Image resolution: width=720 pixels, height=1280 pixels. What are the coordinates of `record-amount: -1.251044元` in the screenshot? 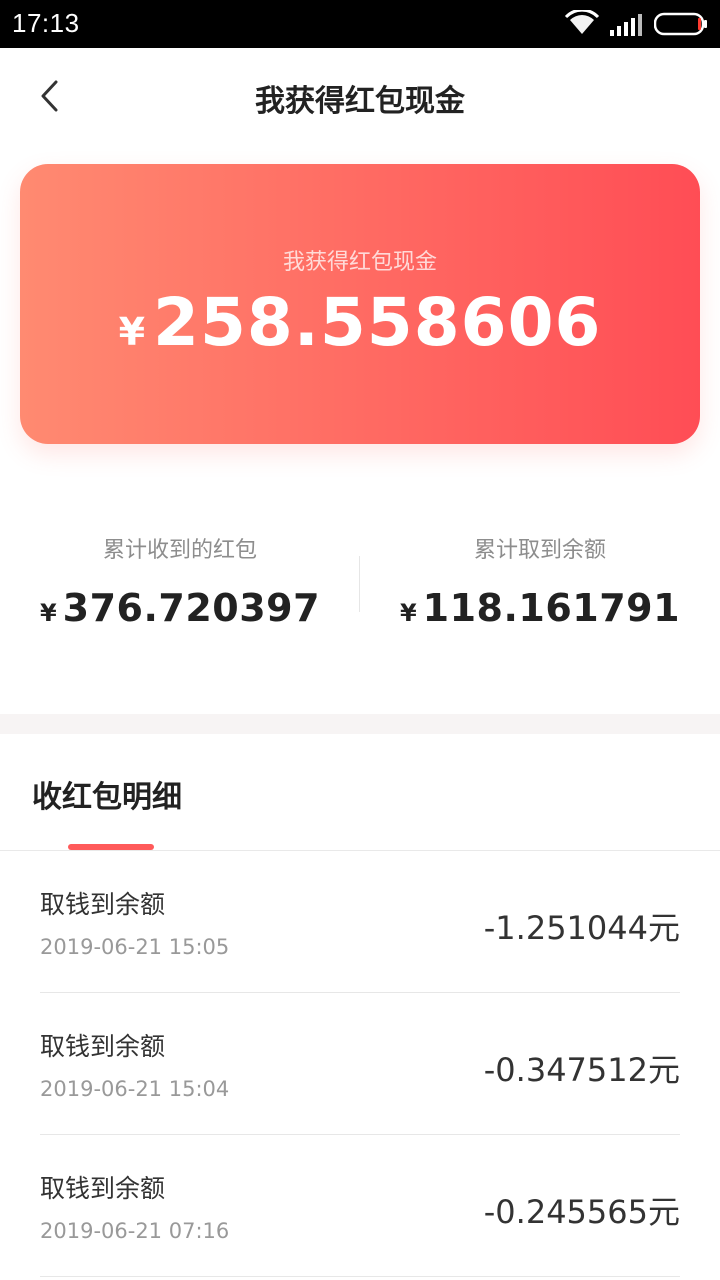 It's located at (581, 928).